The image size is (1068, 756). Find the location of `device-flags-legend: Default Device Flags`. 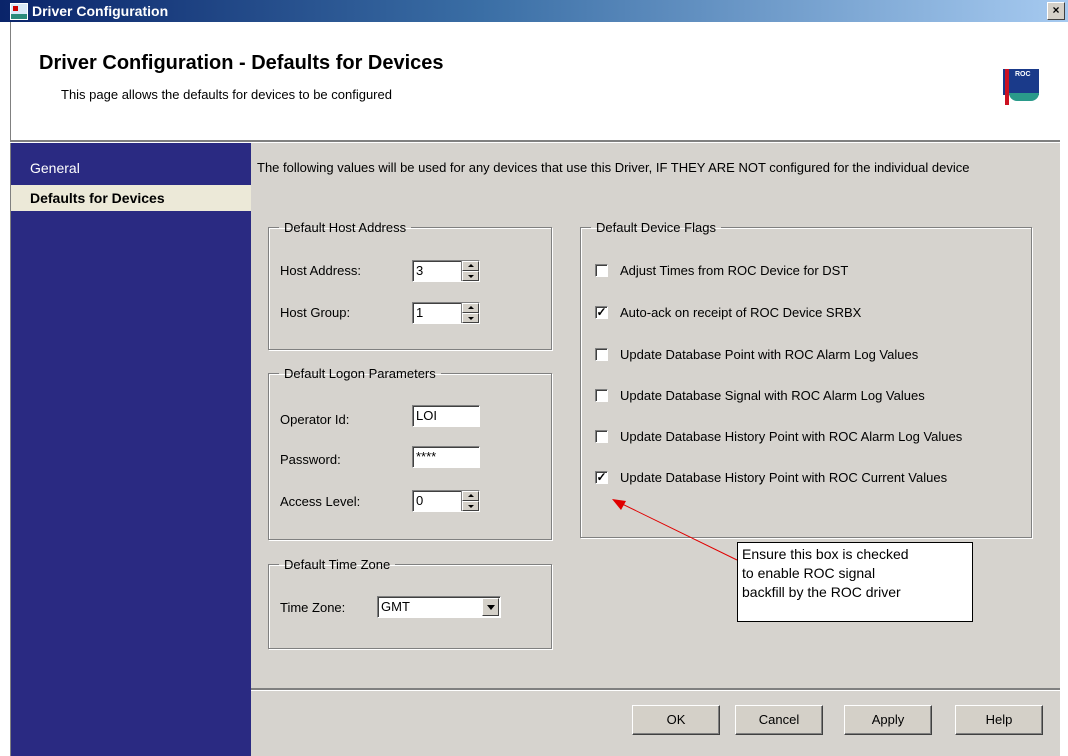

device-flags-legend: Default Device Flags is located at coordinates (656, 227).